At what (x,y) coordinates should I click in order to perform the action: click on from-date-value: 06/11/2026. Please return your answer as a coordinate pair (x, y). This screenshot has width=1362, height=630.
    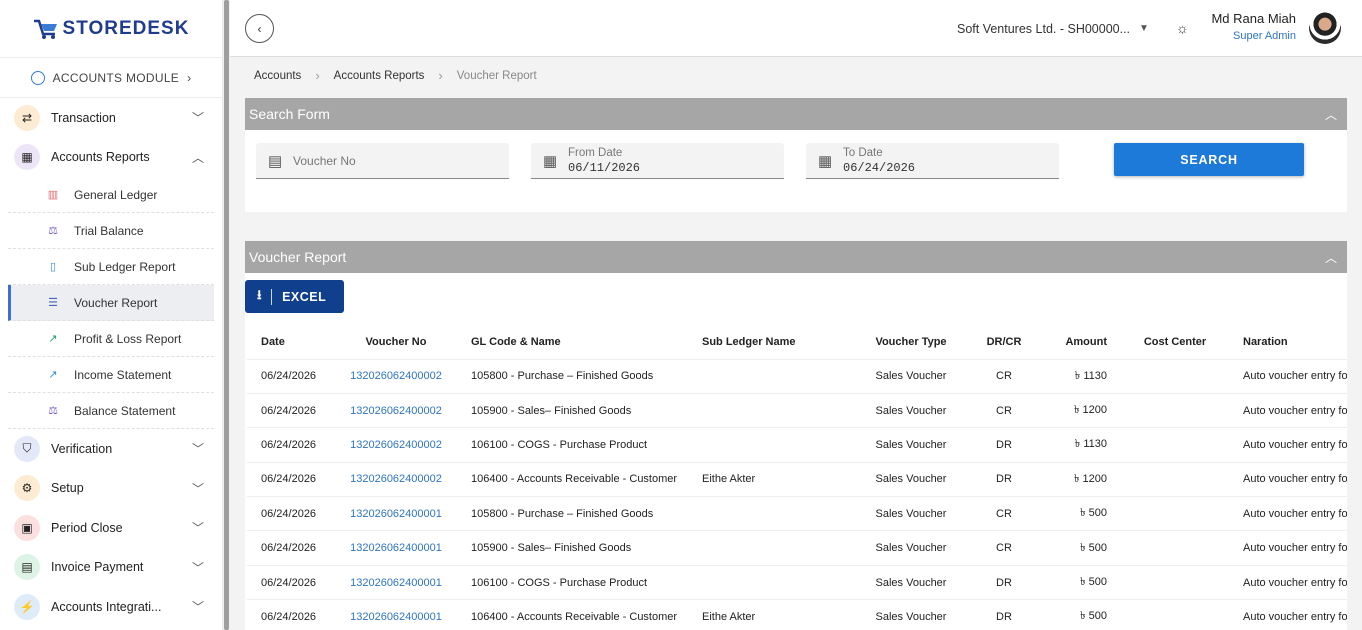
    Looking at the image, I should click on (604, 168).